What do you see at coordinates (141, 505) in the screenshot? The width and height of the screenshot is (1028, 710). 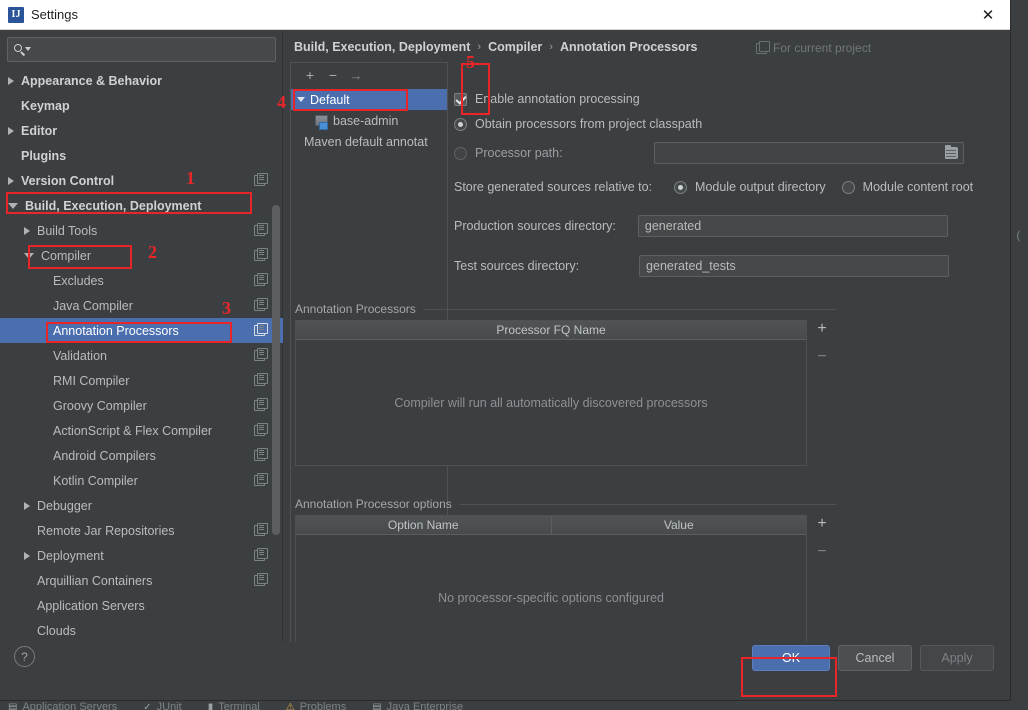 I see `sidebar-item-debugger: Debugger` at bounding box center [141, 505].